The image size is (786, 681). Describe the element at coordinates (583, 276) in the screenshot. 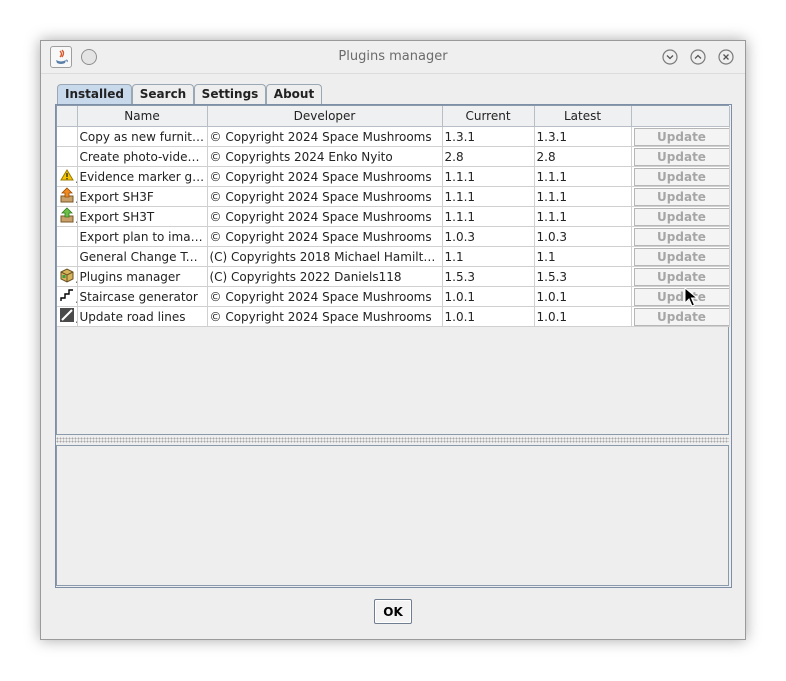

I see `plugin-latest-version-cell: 1.5.3` at that location.